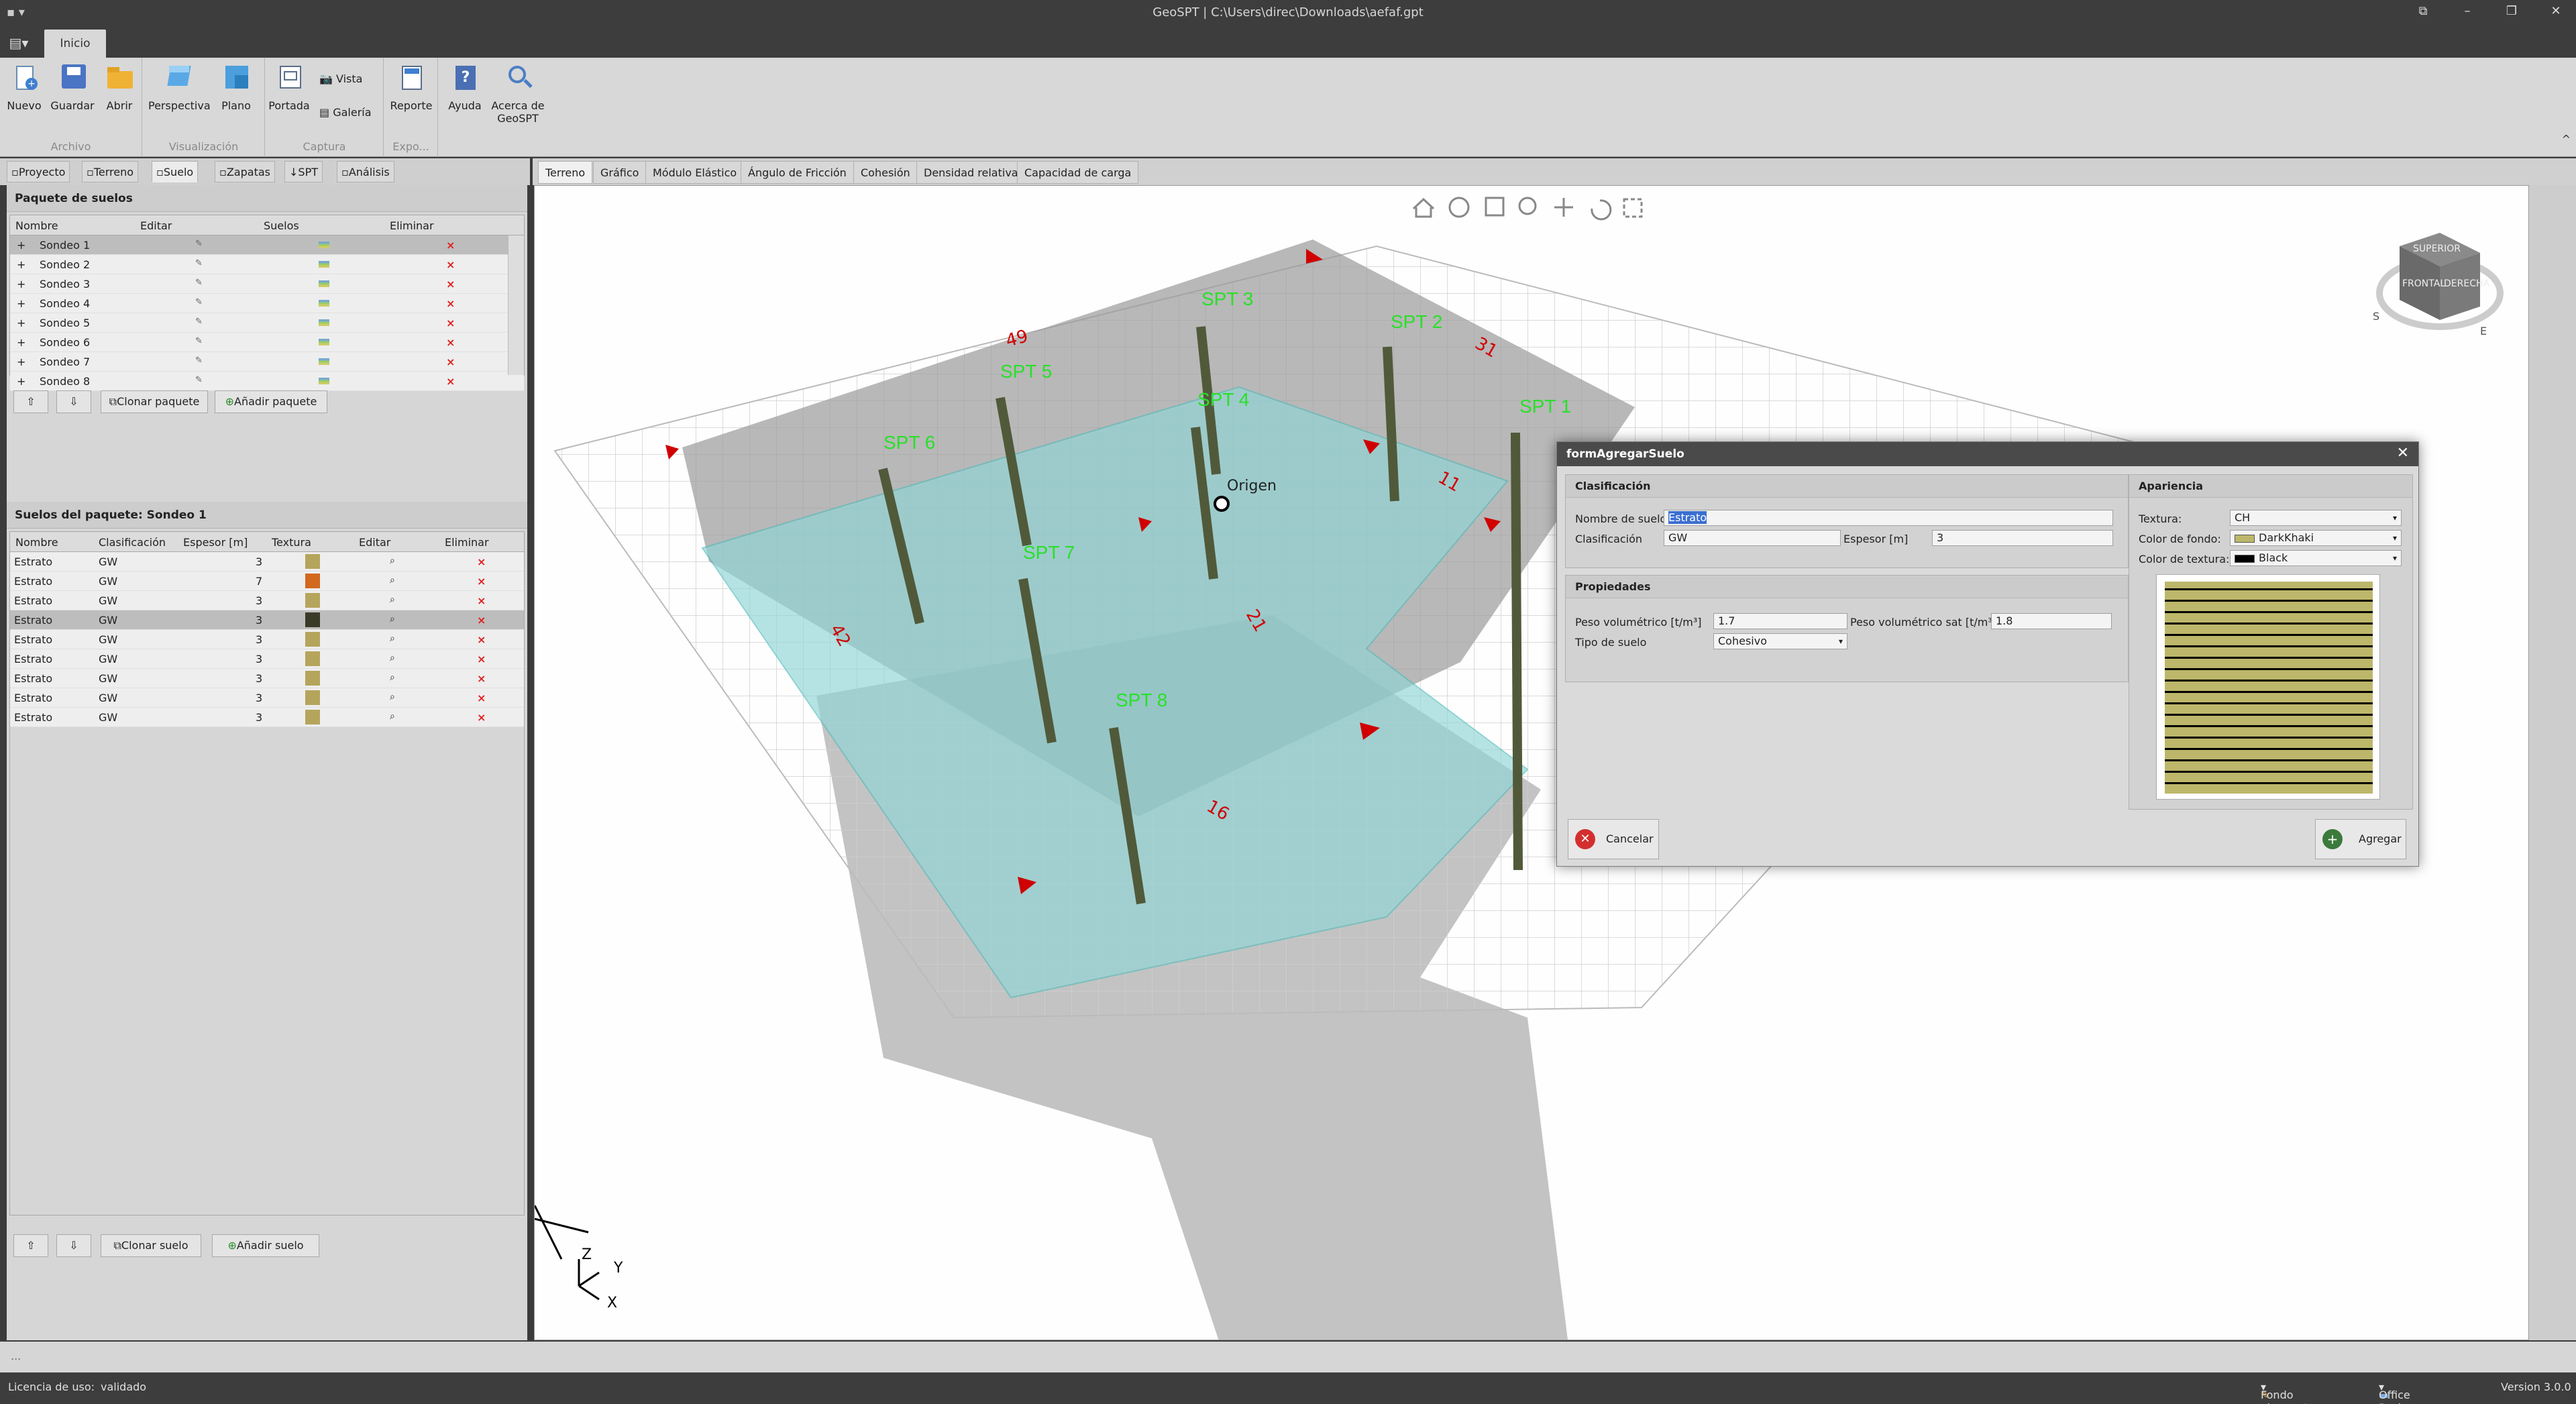  Describe the element at coordinates (1527, 206) in the screenshot. I see `zoom-icon` at that location.